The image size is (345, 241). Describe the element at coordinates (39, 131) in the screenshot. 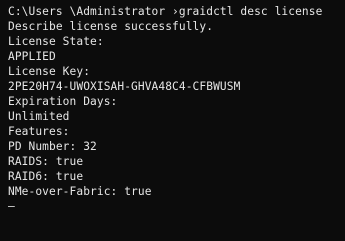

I see `features-label: Features:` at that location.